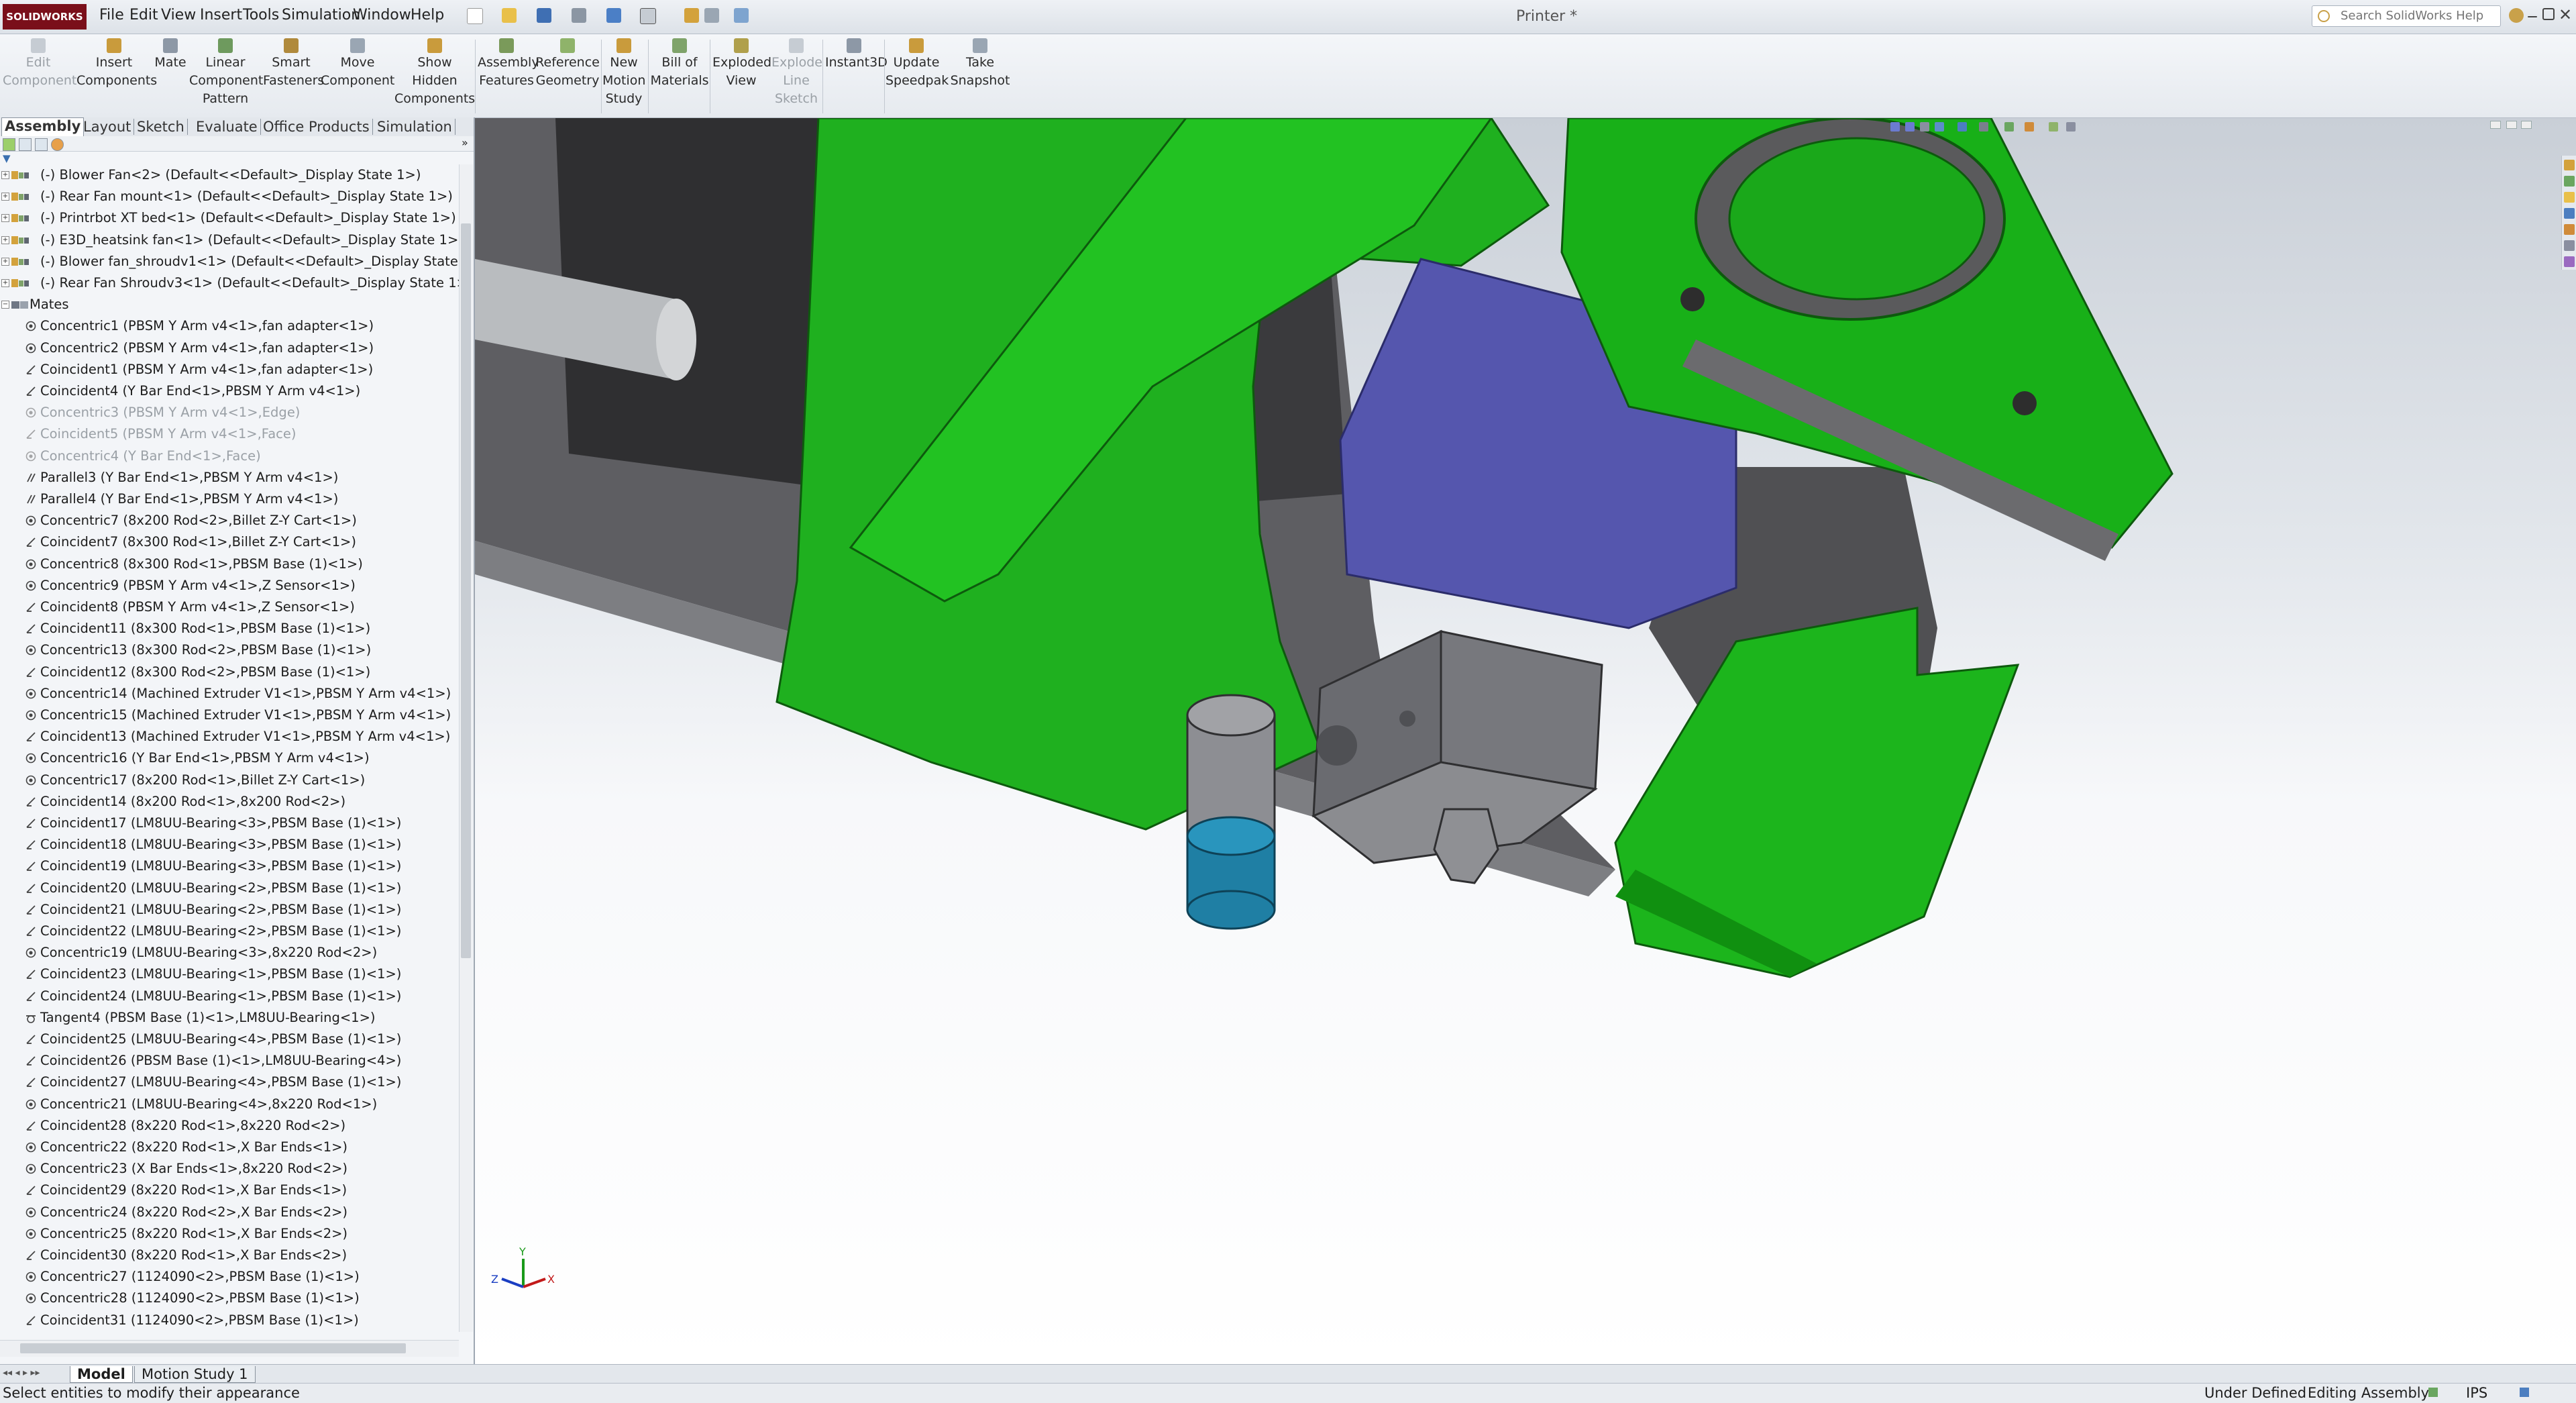 The image size is (2576, 1403). Describe the element at coordinates (414, 127) in the screenshot. I see `tab-simulation: Simulation` at that location.